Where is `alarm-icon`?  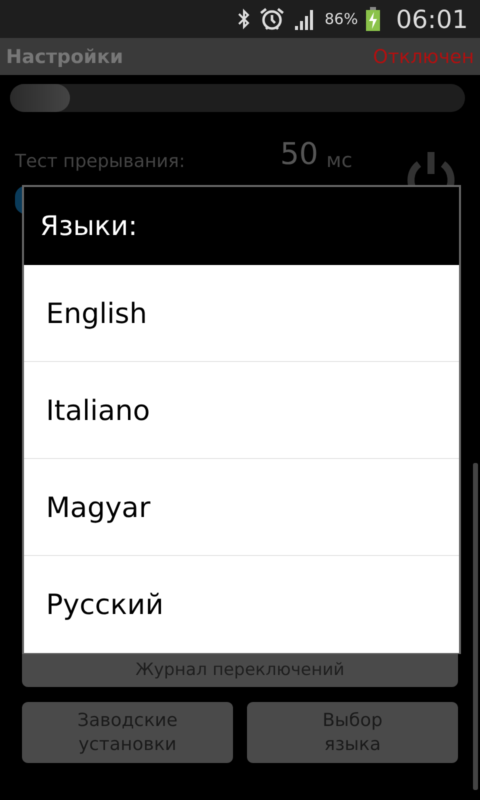 alarm-icon is located at coordinates (271, 19).